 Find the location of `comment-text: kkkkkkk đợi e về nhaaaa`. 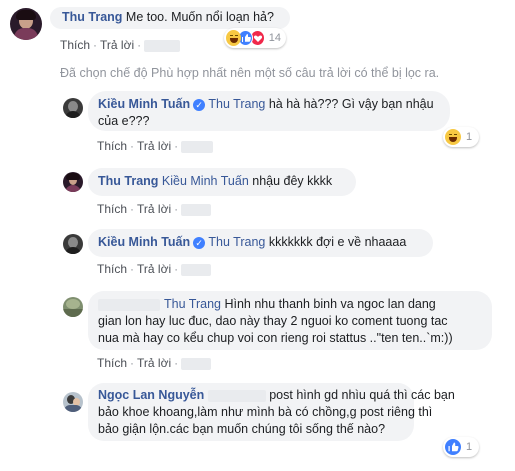

comment-text: kkkkkkk đợi e về nhaaaa is located at coordinates (337, 242).